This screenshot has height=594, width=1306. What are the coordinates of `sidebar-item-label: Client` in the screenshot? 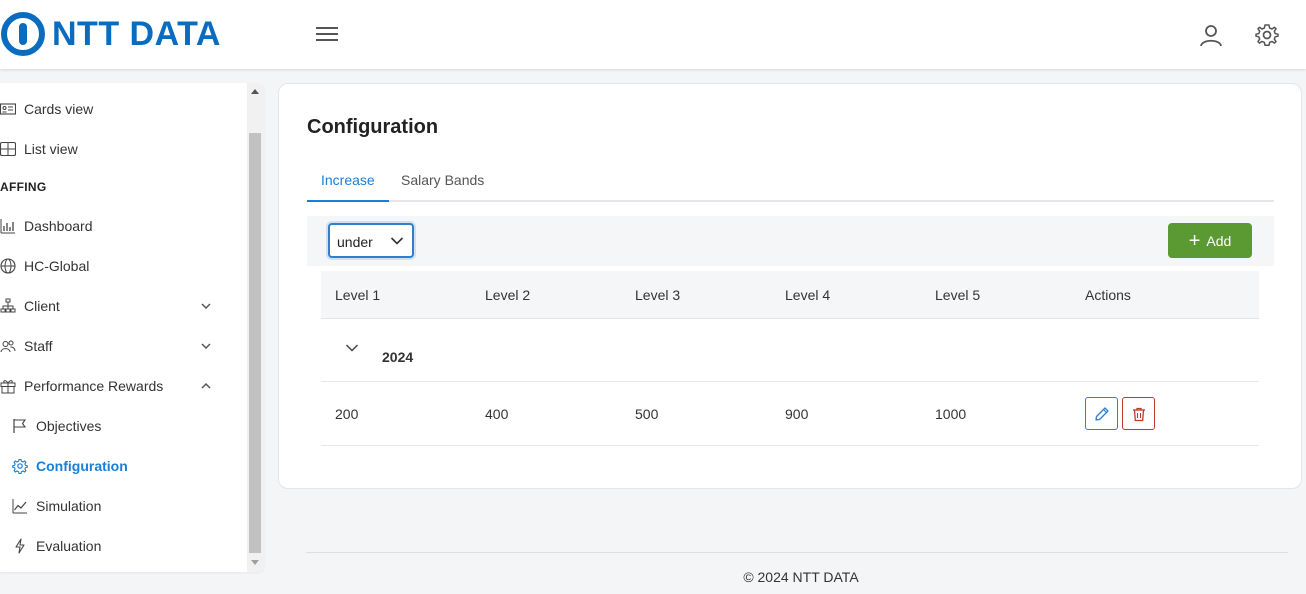 It's located at (42, 306).